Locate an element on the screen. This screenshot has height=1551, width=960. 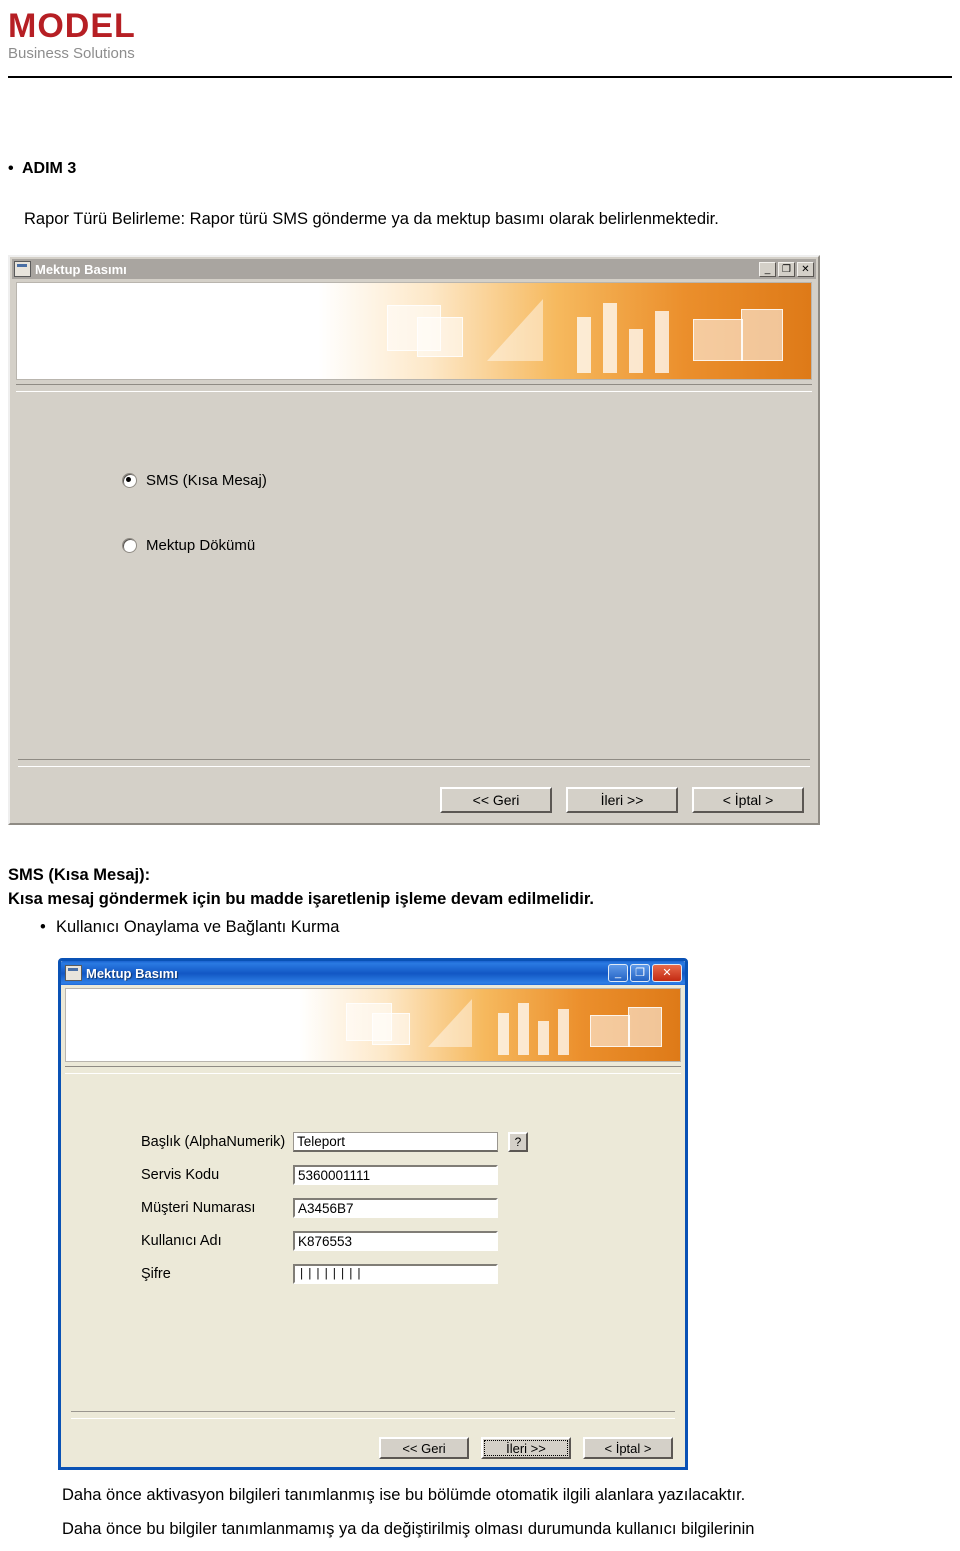
dialog2-button-bar: << Geri İleri >> < İptal > is located at coordinates (526, 1448).